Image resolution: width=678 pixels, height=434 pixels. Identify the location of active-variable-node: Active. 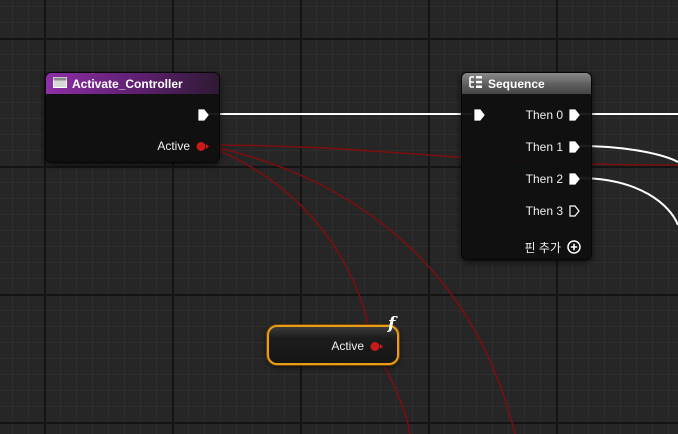
(333, 345).